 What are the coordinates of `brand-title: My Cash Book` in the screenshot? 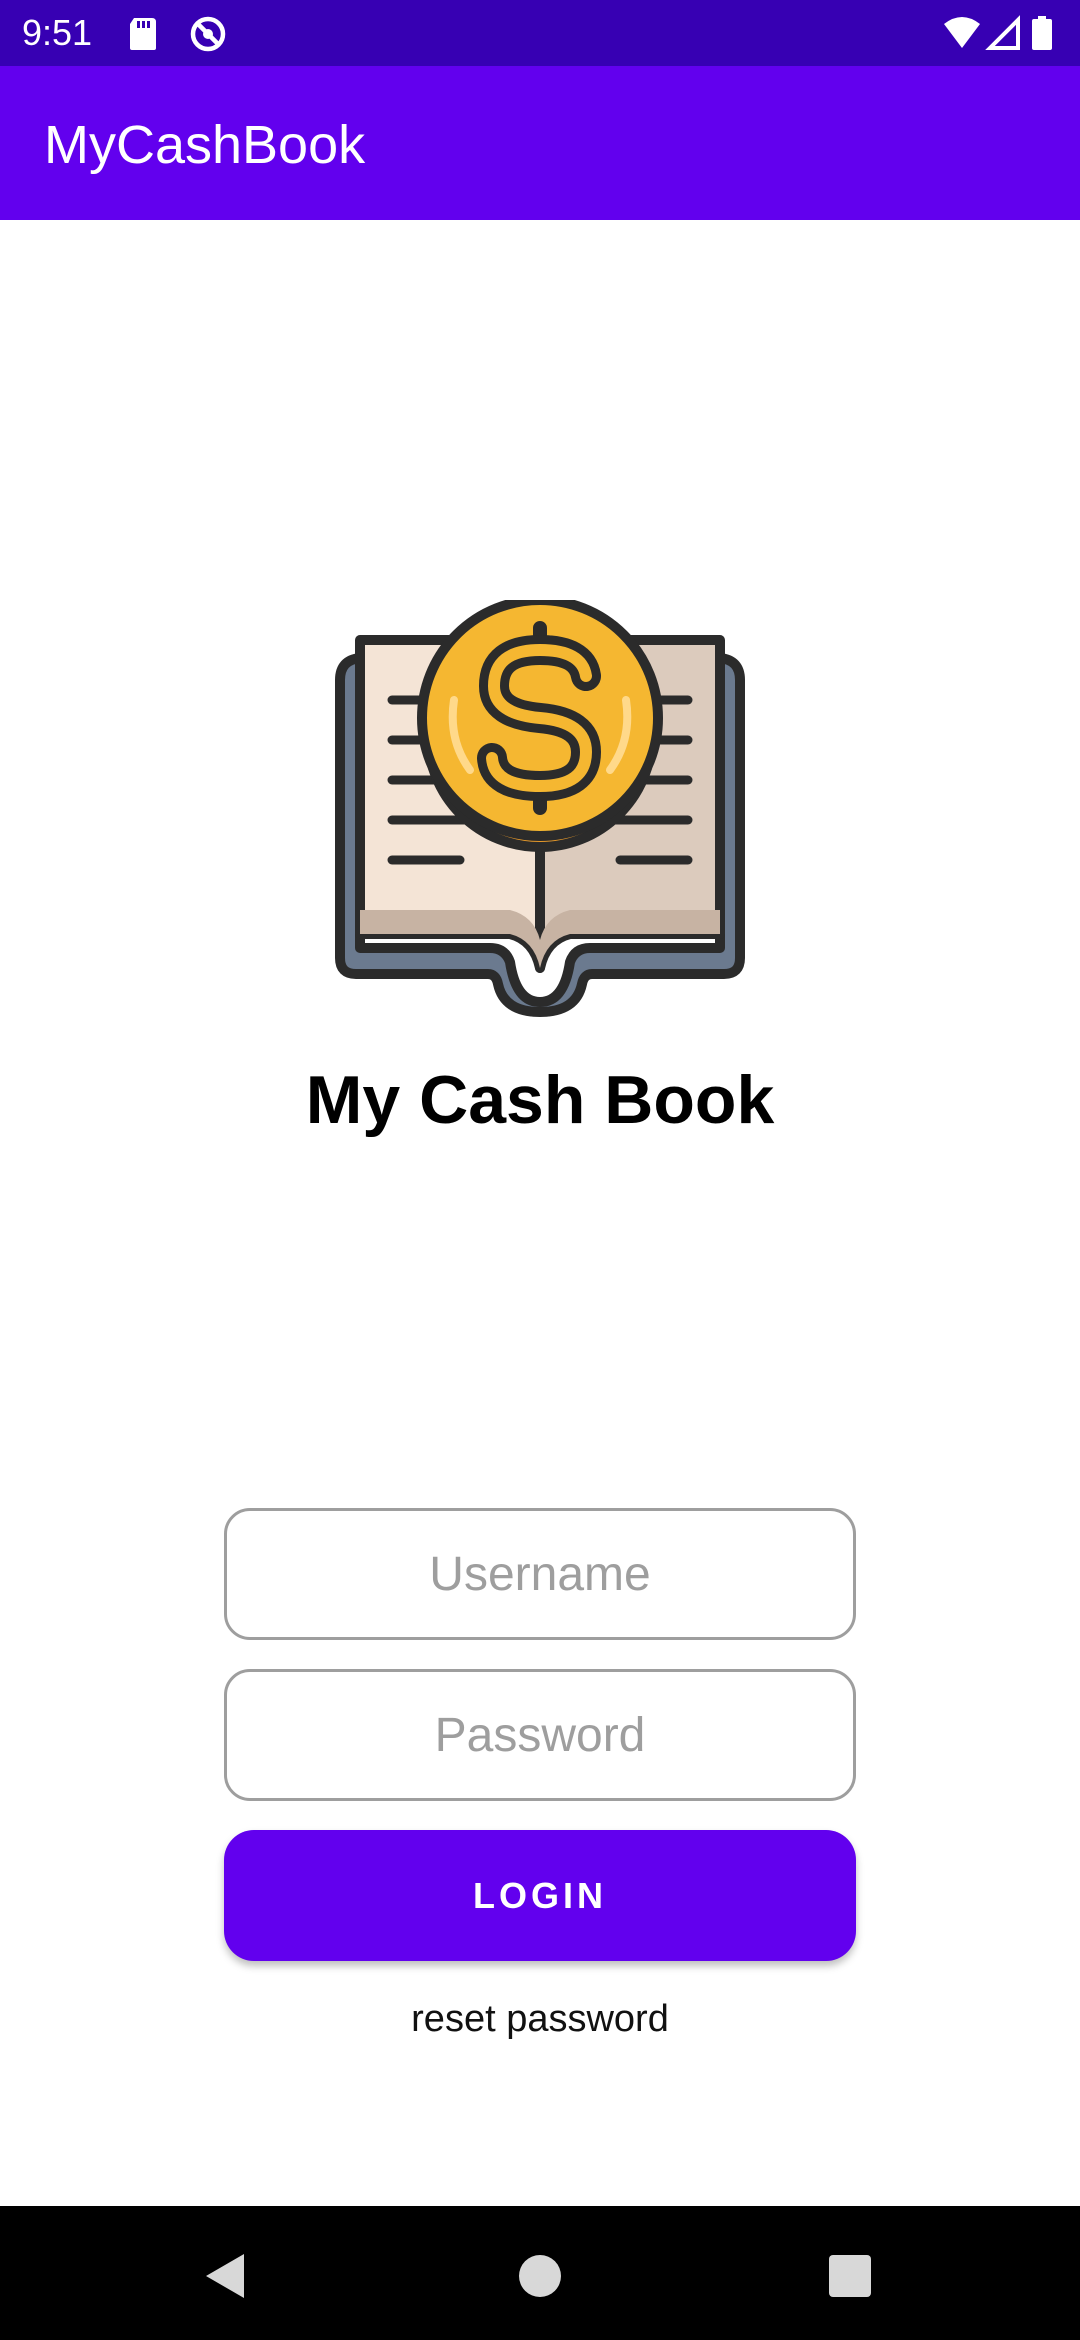 It's located at (540, 1100).